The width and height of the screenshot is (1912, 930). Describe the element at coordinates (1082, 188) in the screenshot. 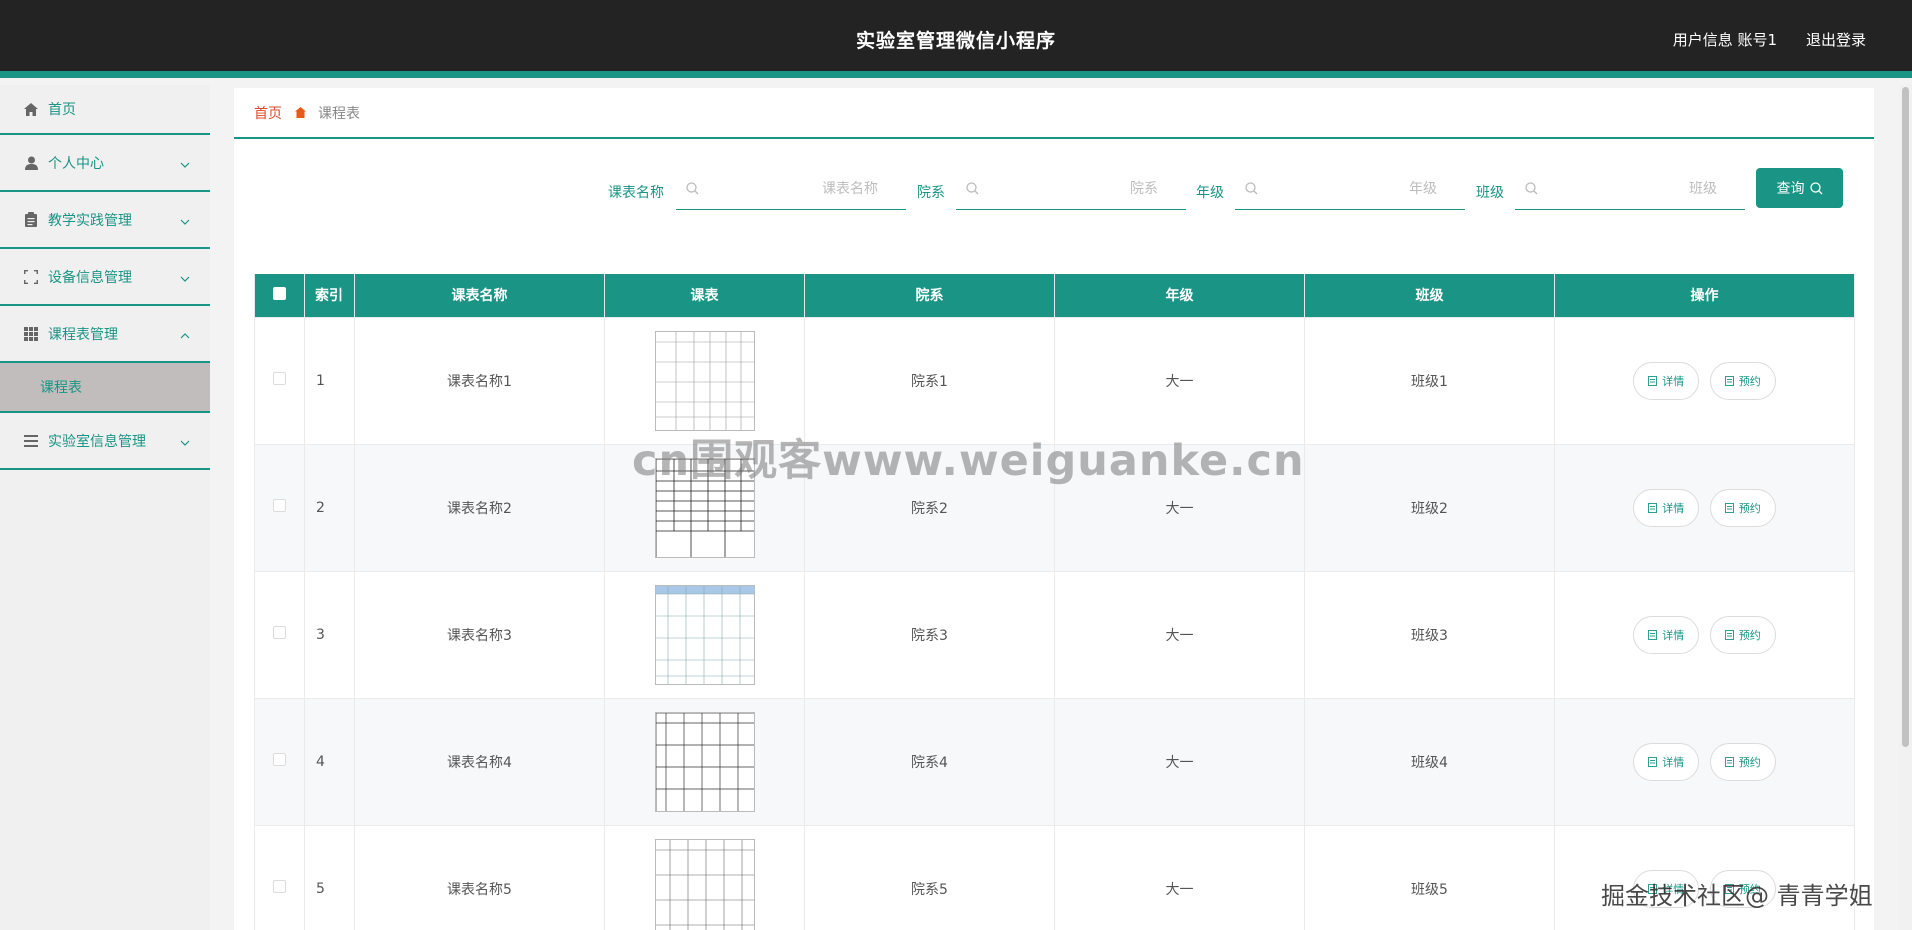

I see `department-input` at that location.